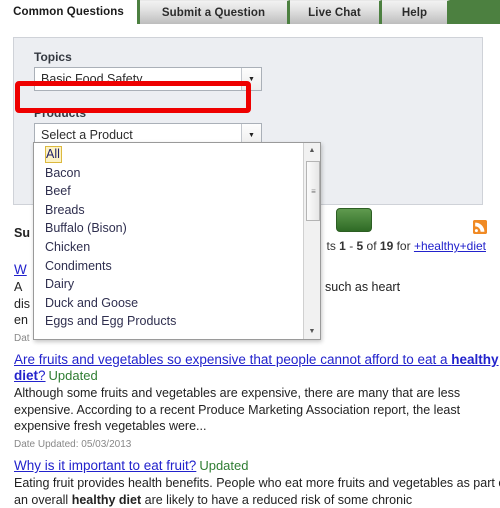 The image size is (500, 508). I want to click on dropdown-option-all: All, so click(53, 154).